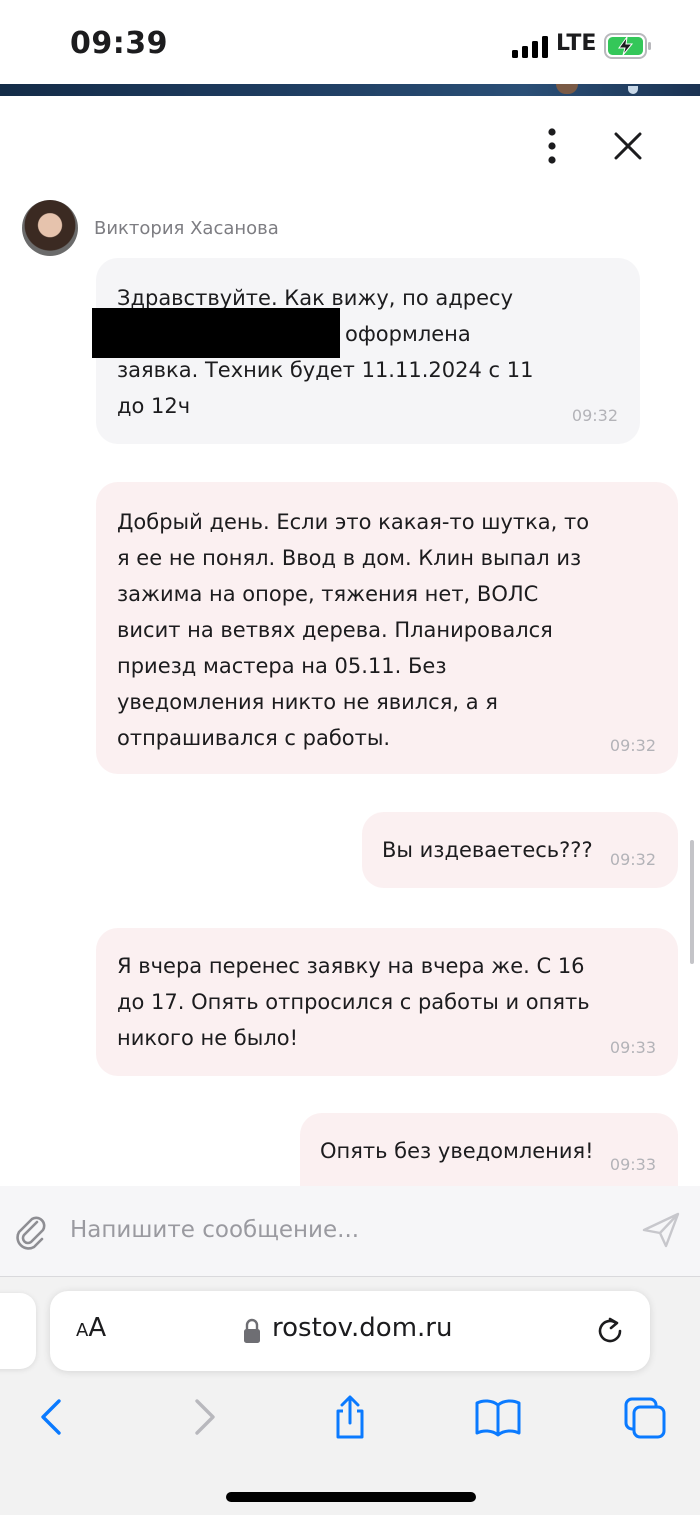 This screenshot has height=1515, width=700. Describe the element at coordinates (350, 90) in the screenshot. I see `page-banner-strip` at that location.